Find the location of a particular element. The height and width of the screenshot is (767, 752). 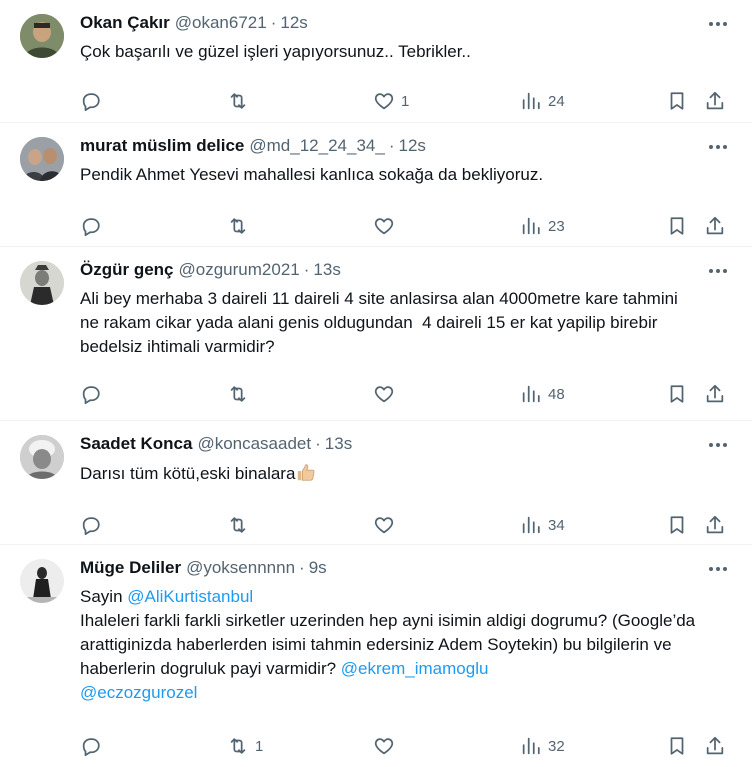

author-handle: @ozgurum2021 is located at coordinates (239, 270).